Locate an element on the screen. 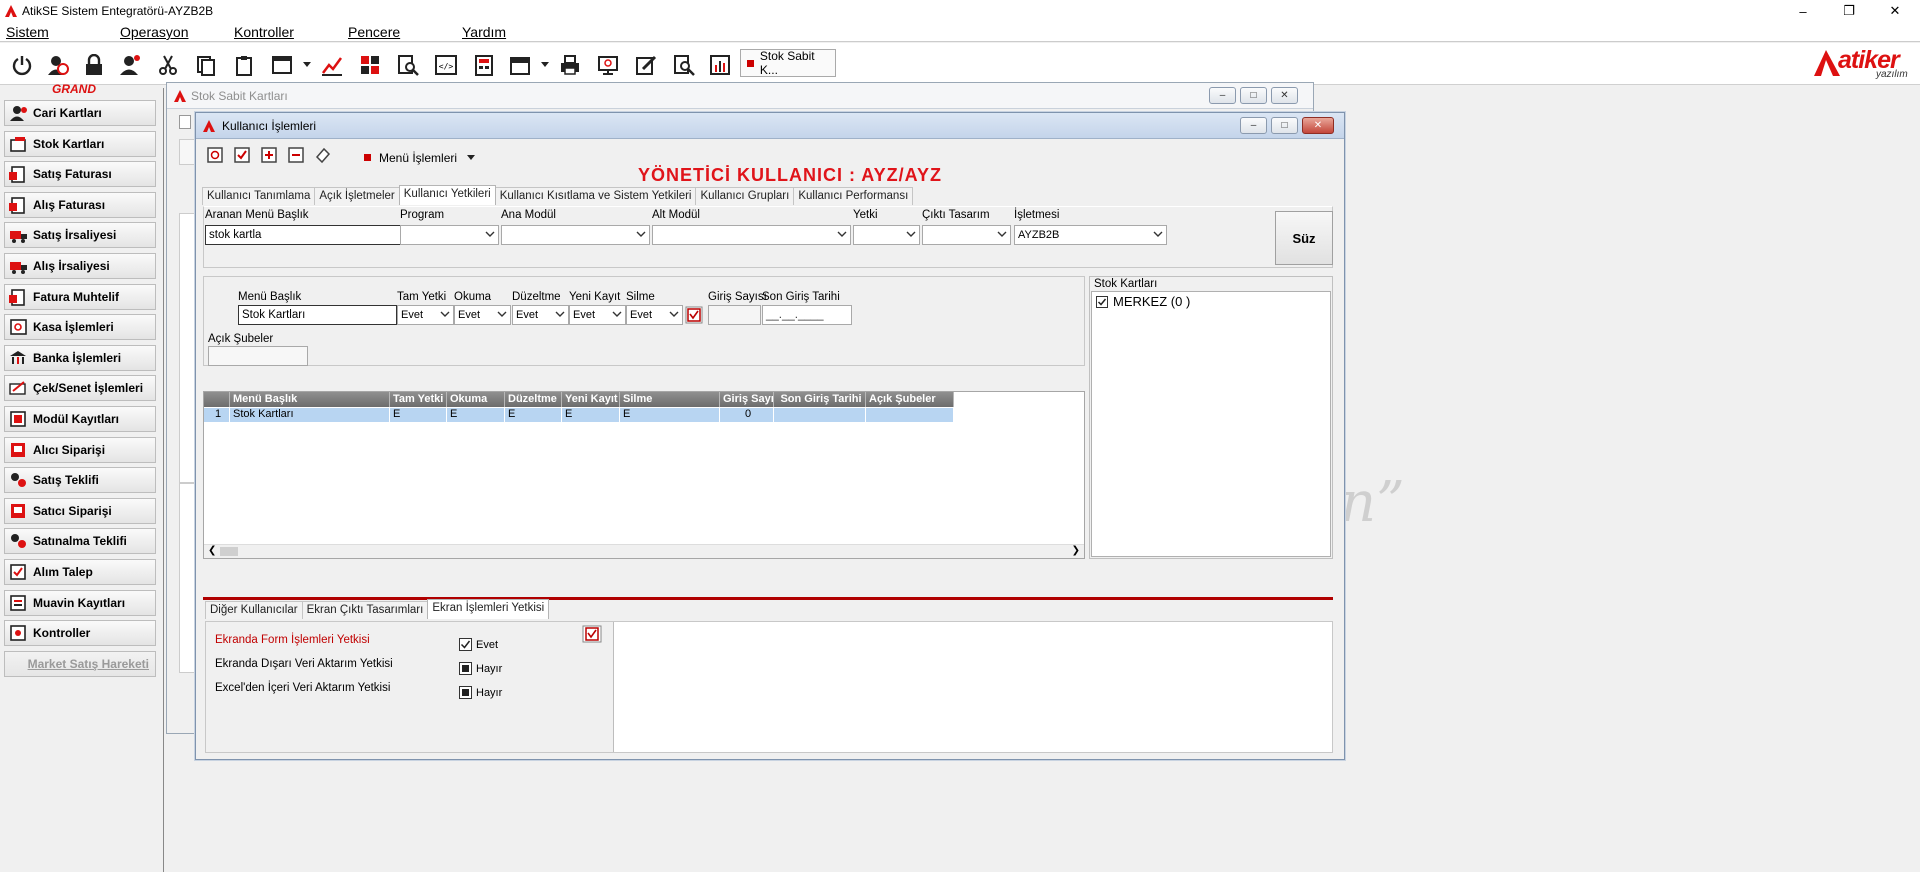 This screenshot has width=1920, height=872. sidebar-item-mod-l-kay-tlar-: Modül Kayıtları is located at coordinates (80, 419).